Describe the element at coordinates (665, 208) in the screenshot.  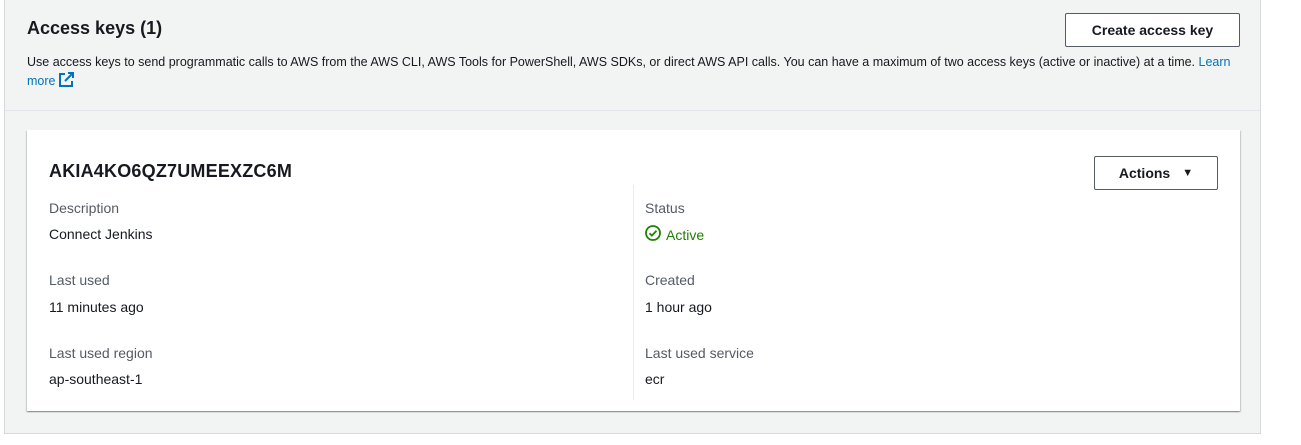
I see `status-label: Status` at that location.